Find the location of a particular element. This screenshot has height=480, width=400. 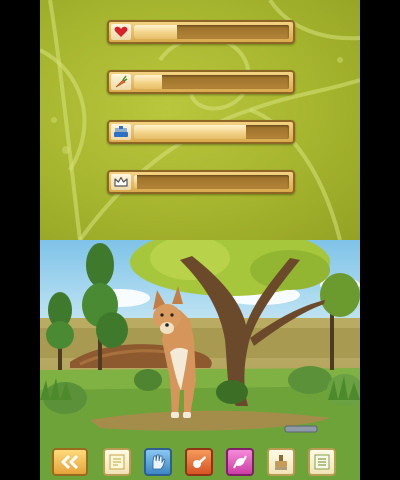

menu-list-icon is located at coordinates (322, 462).